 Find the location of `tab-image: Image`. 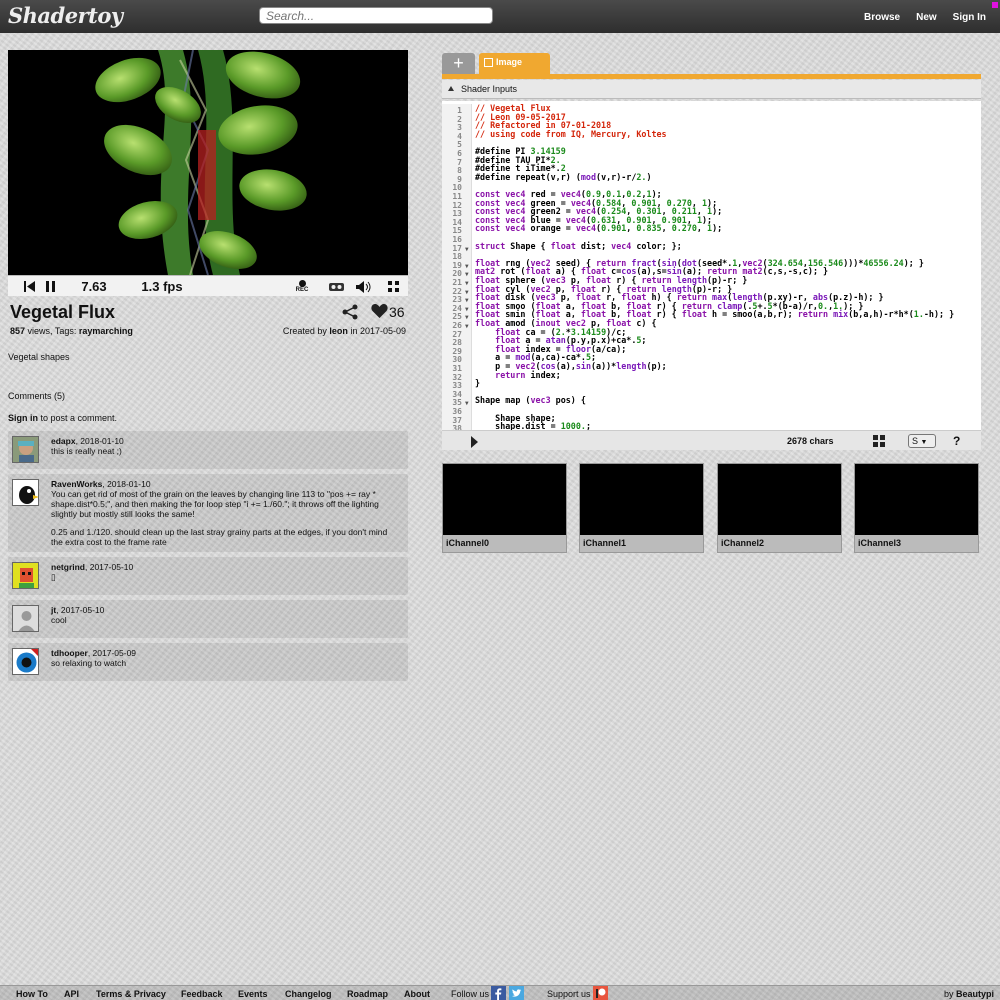

tab-image: Image is located at coordinates (514, 63).